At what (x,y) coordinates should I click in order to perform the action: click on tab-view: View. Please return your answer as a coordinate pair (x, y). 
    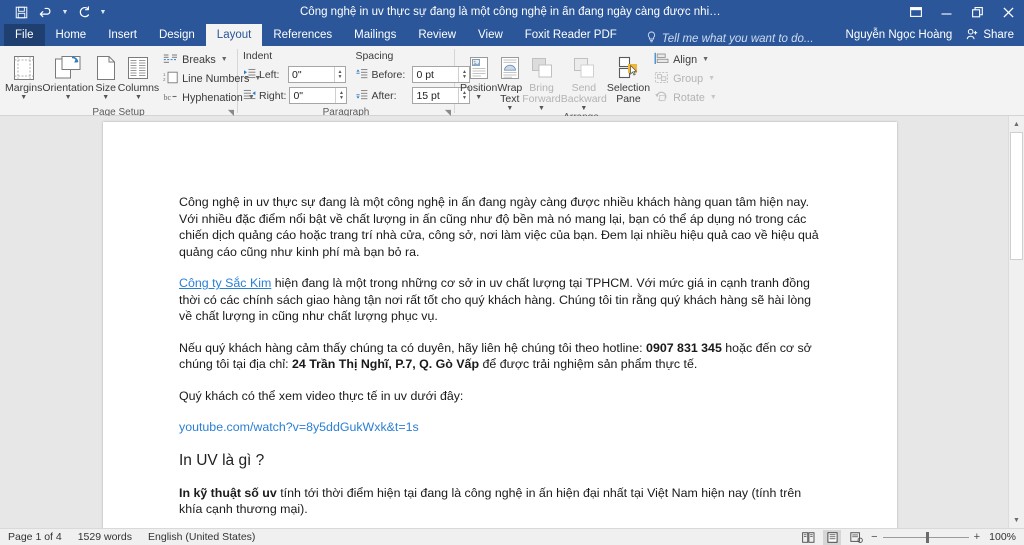
    Looking at the image, I should click on (490, 35).